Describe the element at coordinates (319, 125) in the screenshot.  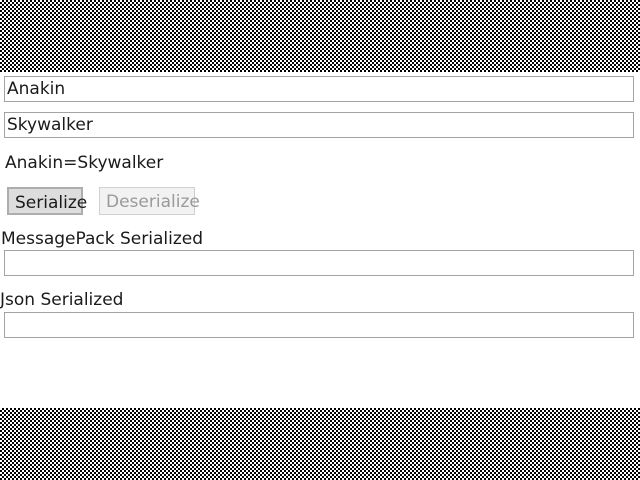
I see `last-name-textbox: Skywalker` at that location.